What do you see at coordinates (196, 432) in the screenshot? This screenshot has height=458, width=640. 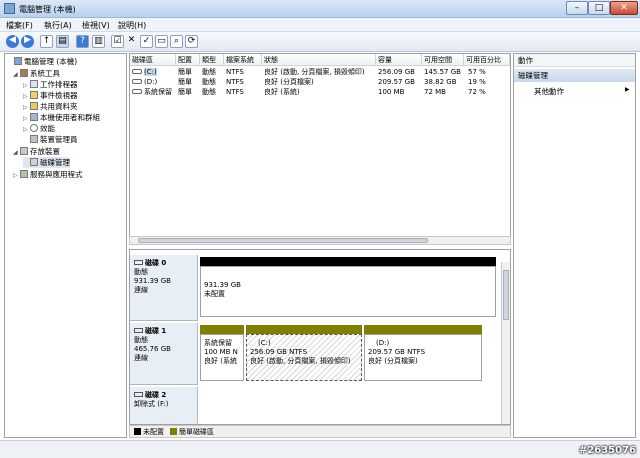 I see `legend-label-simple-volume: 簡單磁碟區` at bounding box center [196, 432].